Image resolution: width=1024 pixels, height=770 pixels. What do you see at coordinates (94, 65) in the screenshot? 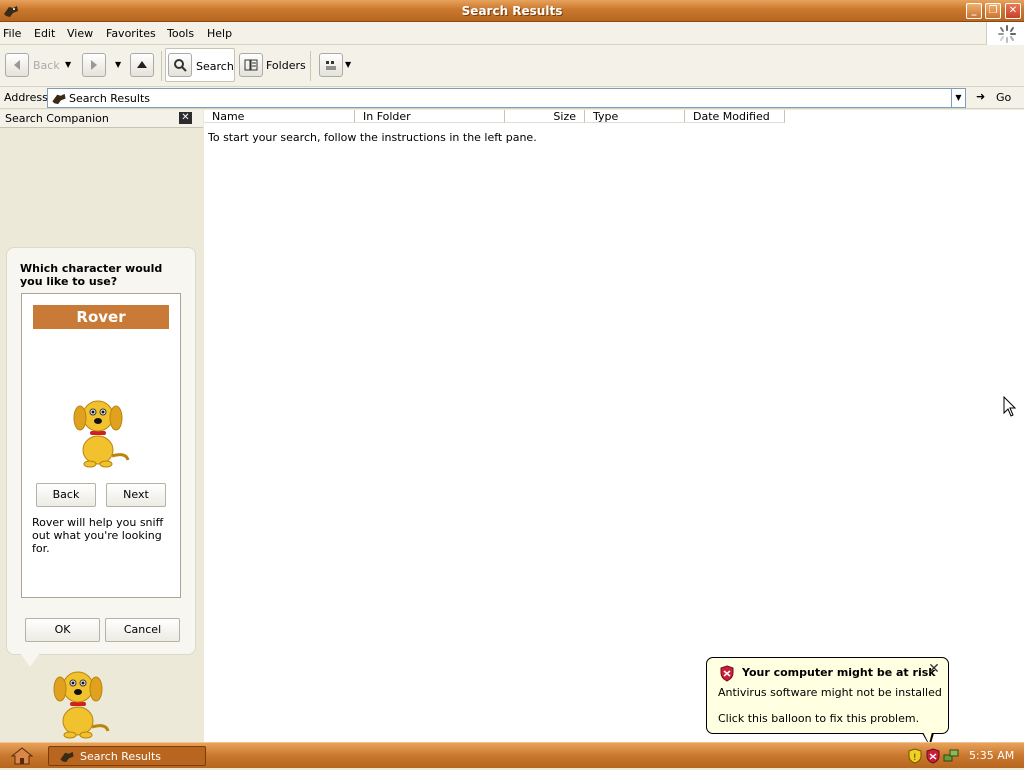
I see `forward-arrow-icon` at bounding box center [94, 65].